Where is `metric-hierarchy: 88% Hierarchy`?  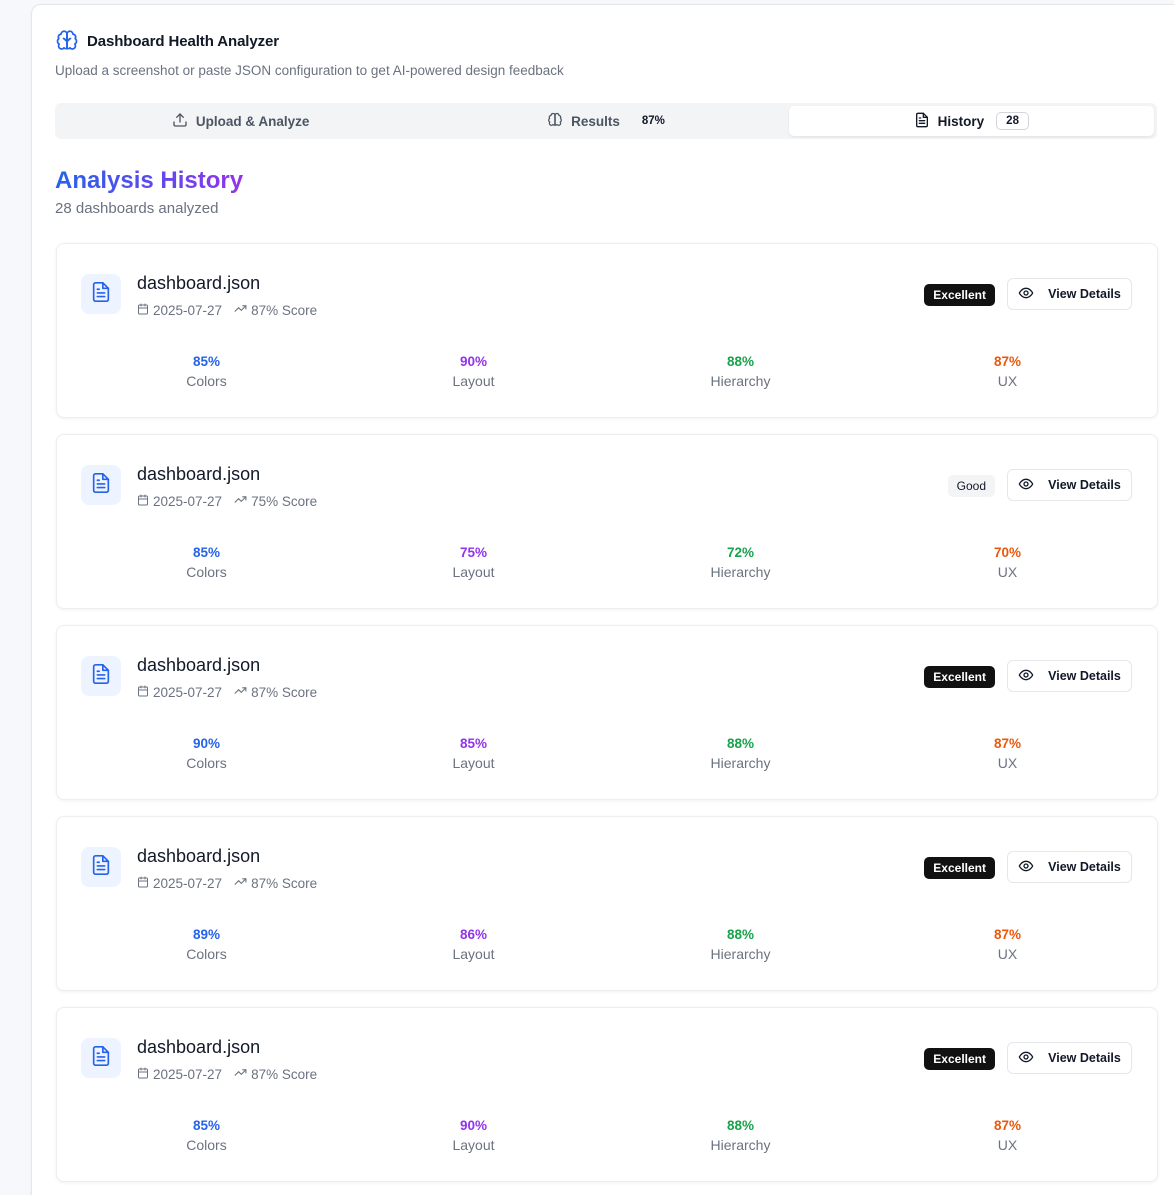 metric-hierarchy: 88% Hierarchy is located at coordinates (740, 371).